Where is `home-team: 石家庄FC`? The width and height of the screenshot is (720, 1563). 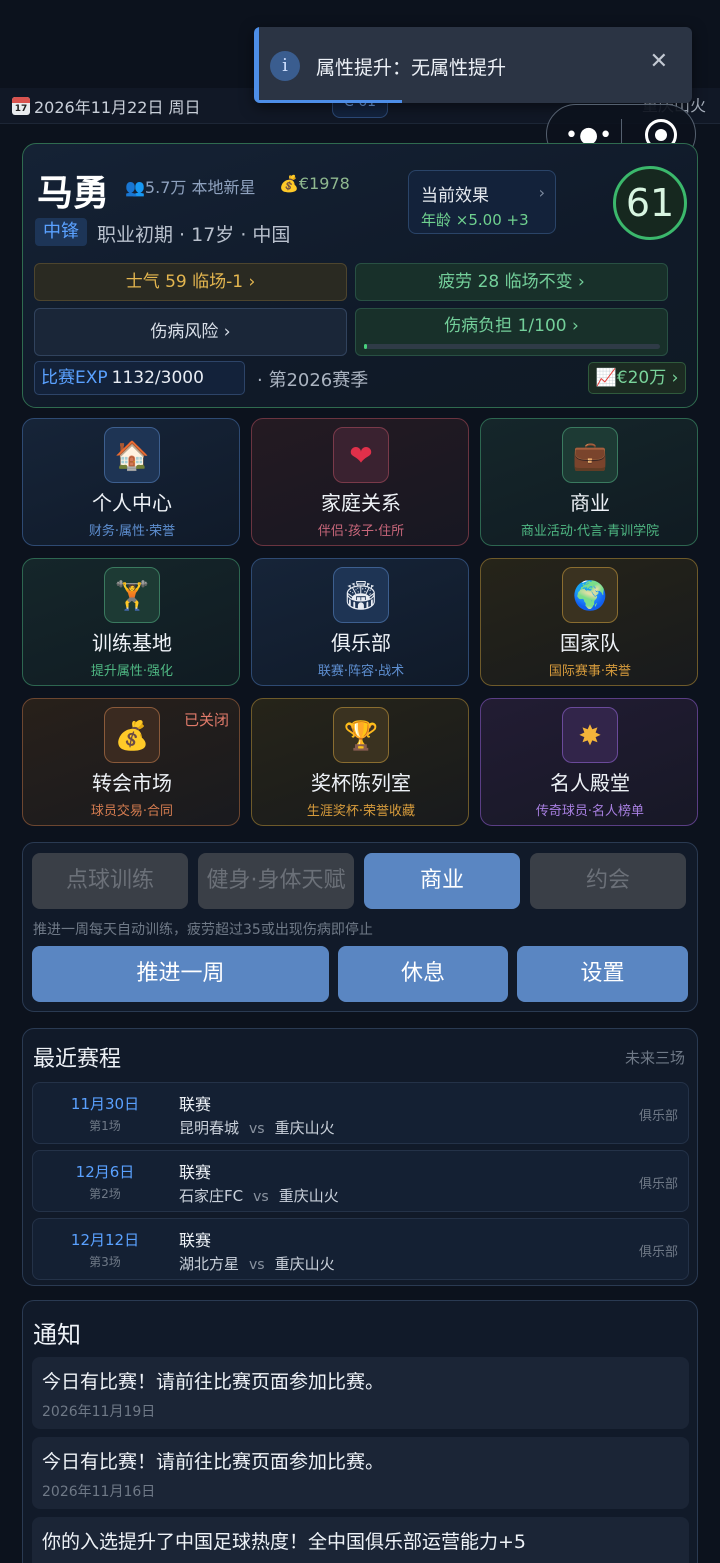 home-team: 石家庄FC is located at coordinates (211, 1196).